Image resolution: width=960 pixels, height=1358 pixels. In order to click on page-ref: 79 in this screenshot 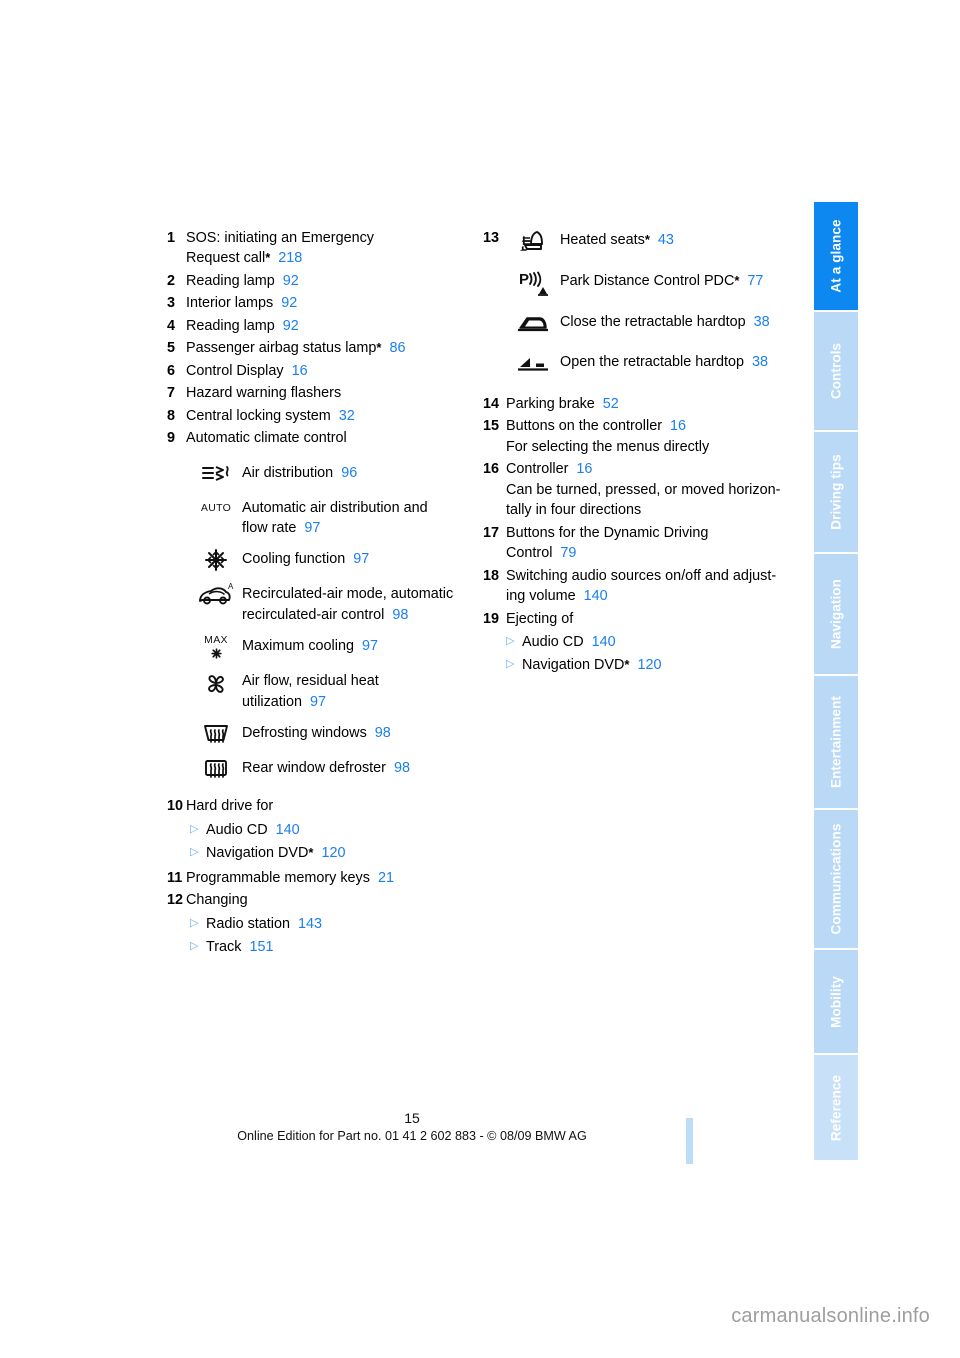, I will do `click(568, 553)`.